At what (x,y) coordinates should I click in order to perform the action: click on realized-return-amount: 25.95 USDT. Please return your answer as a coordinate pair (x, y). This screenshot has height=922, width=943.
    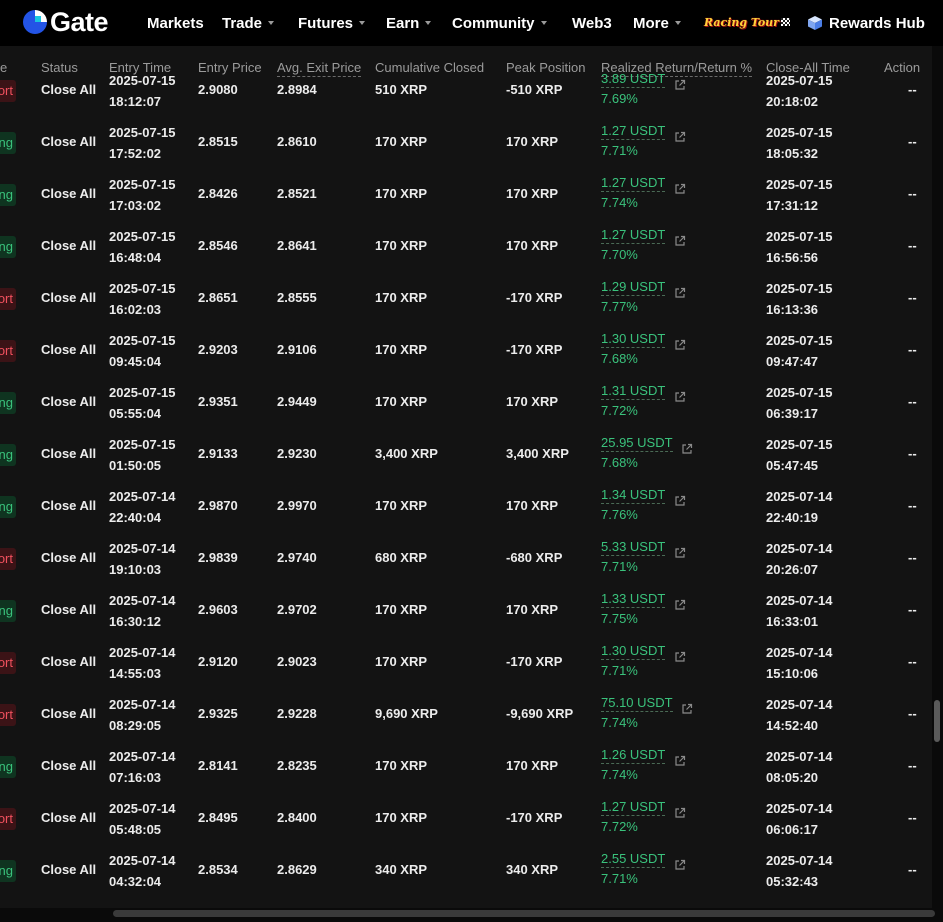
    Looking at the image, I should click on (637, 443).